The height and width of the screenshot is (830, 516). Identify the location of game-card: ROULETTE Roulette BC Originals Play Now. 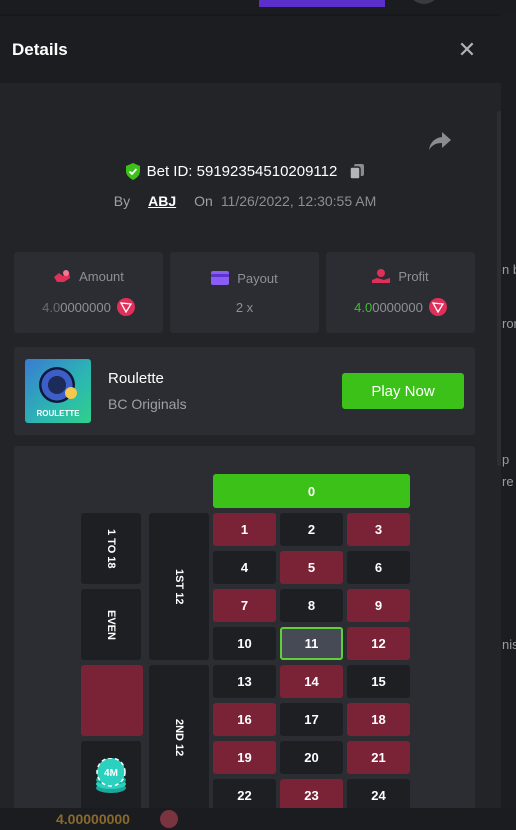
(244, 391).